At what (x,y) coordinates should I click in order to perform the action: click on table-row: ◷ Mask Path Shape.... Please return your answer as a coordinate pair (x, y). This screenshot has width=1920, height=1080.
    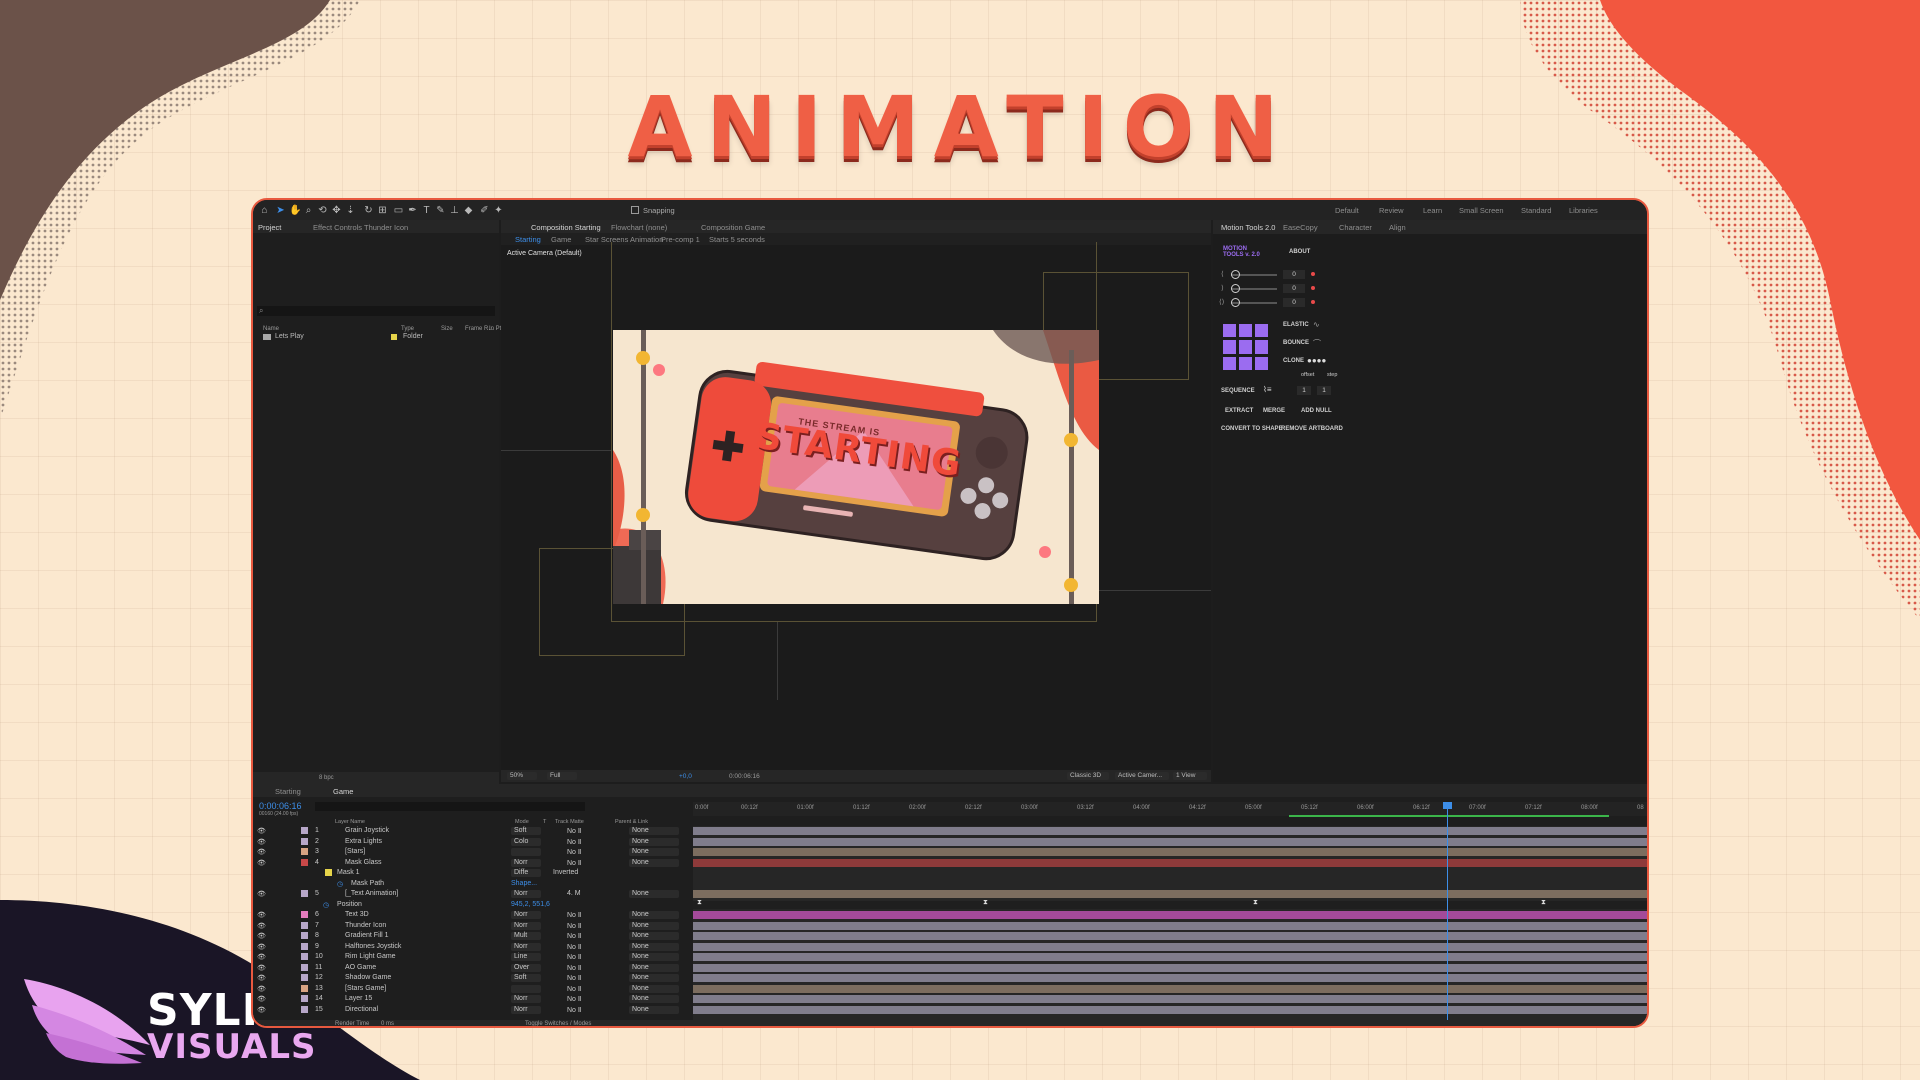
    Looking at the image, I should click on (473, 884).